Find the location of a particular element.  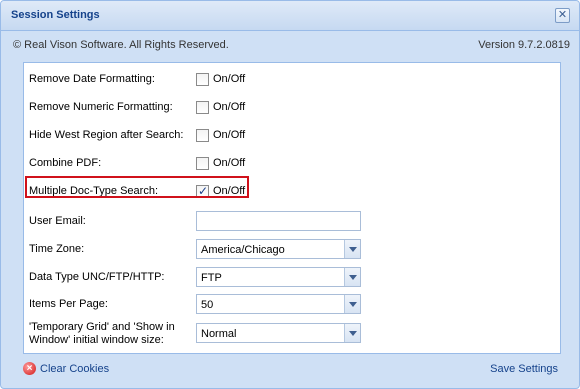

items-per-page-select: 50 is located at coordinates (278, 304).